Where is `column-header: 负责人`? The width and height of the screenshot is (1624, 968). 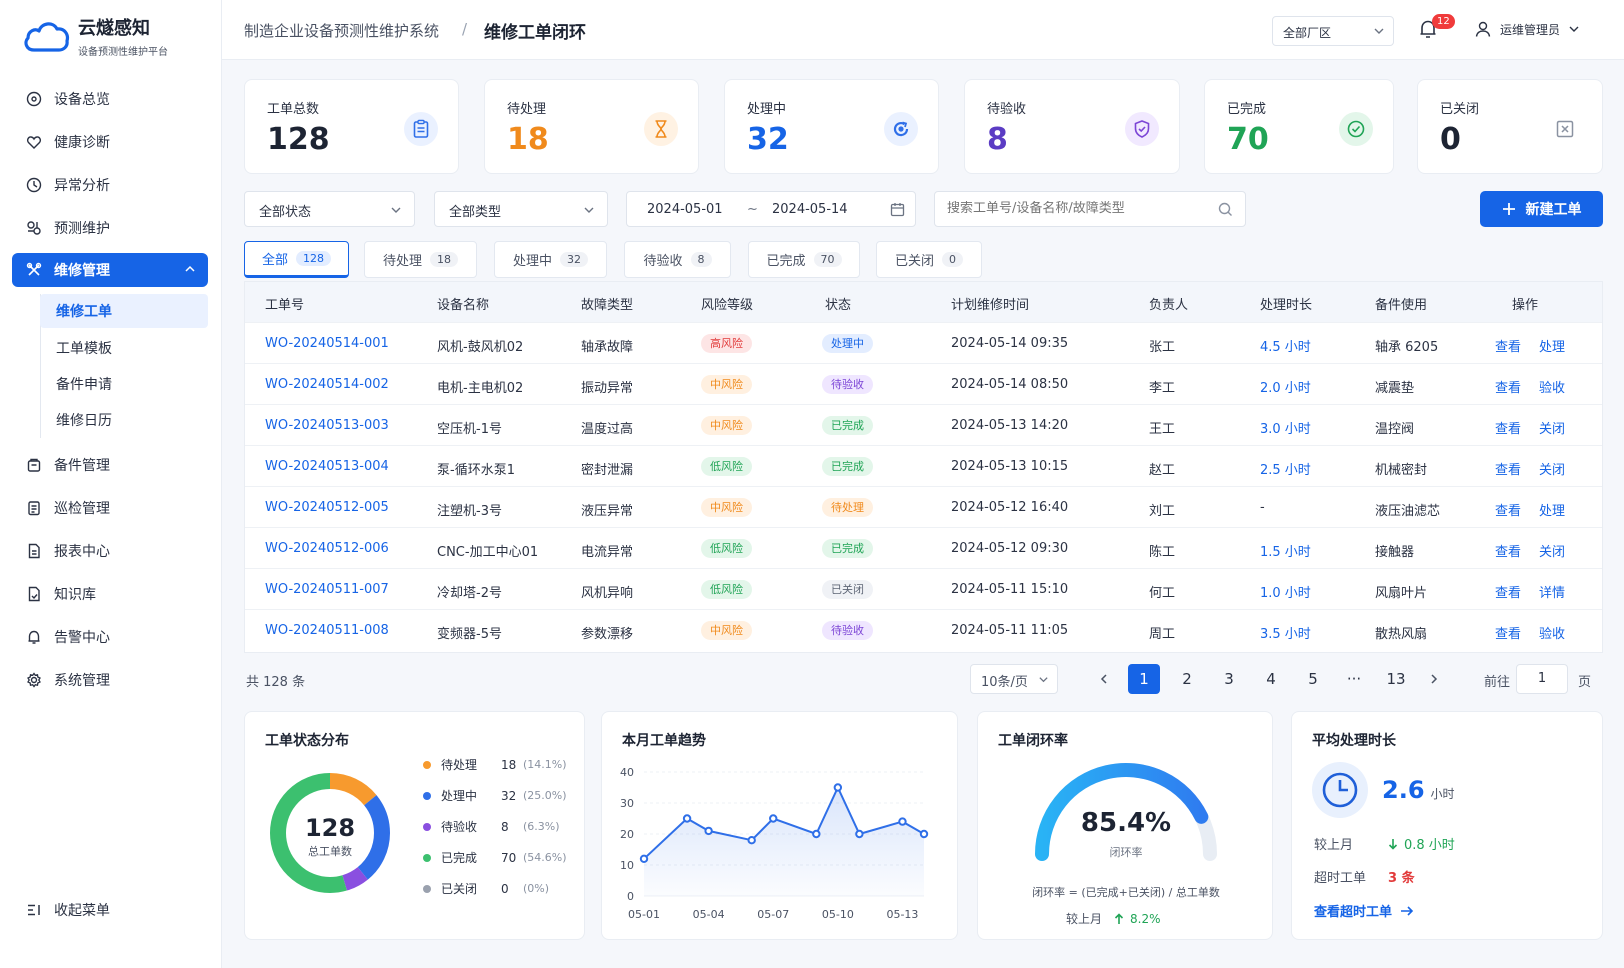
column-header: 负责人 is located at coordinates (1168, 303).